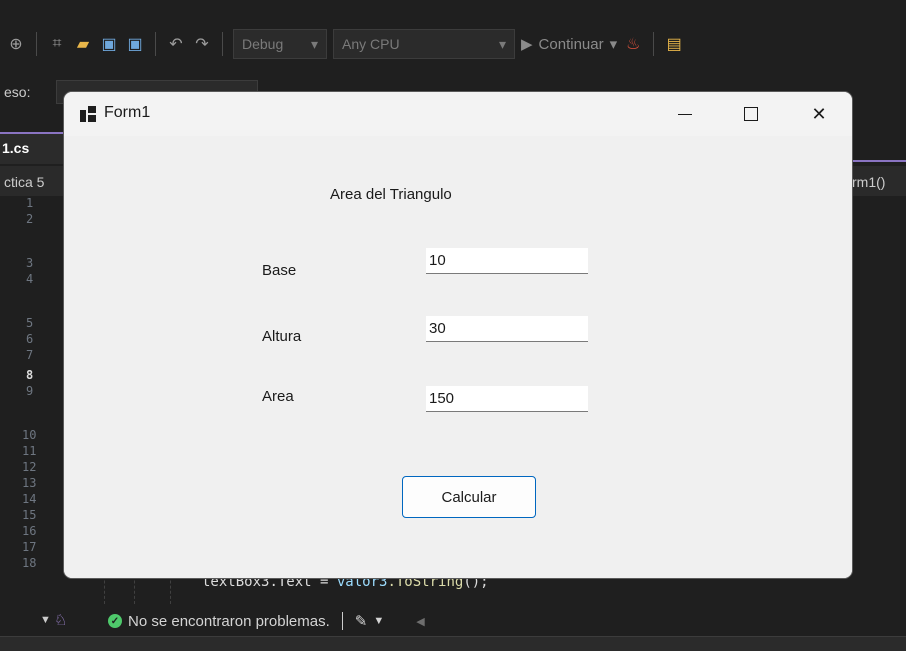 The height and width of the screenshot is (651, 906). What do you see at coordinates (16, 44) in the screenshot?
I see `navigate-forward-icon: ⊕` at bounding box center [16, 44].